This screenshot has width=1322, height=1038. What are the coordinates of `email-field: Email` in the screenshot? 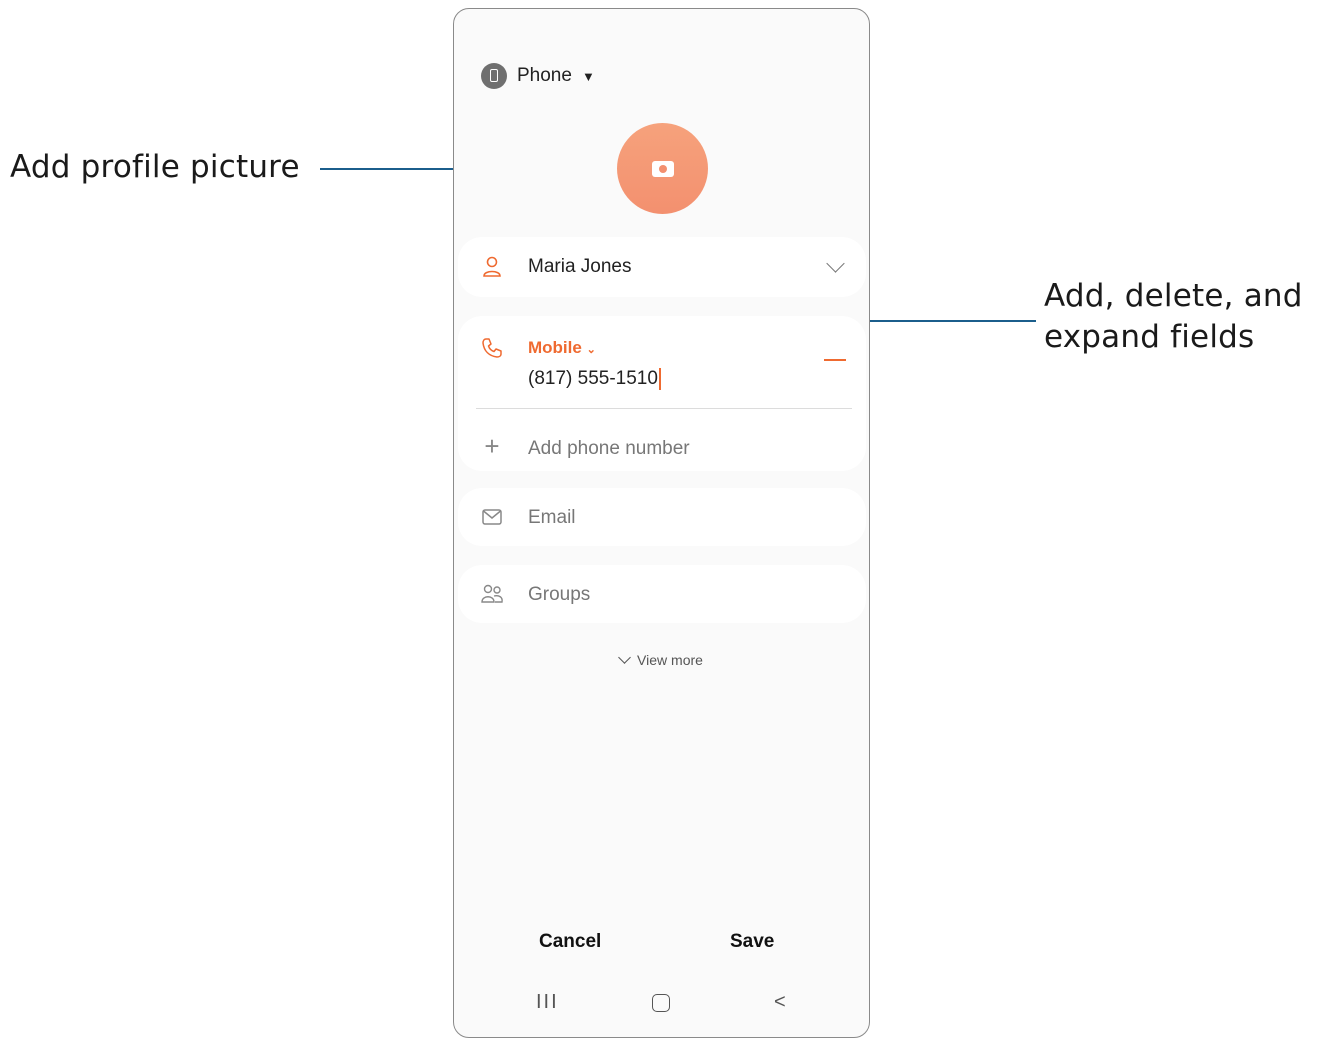 It's located at (552, 518).